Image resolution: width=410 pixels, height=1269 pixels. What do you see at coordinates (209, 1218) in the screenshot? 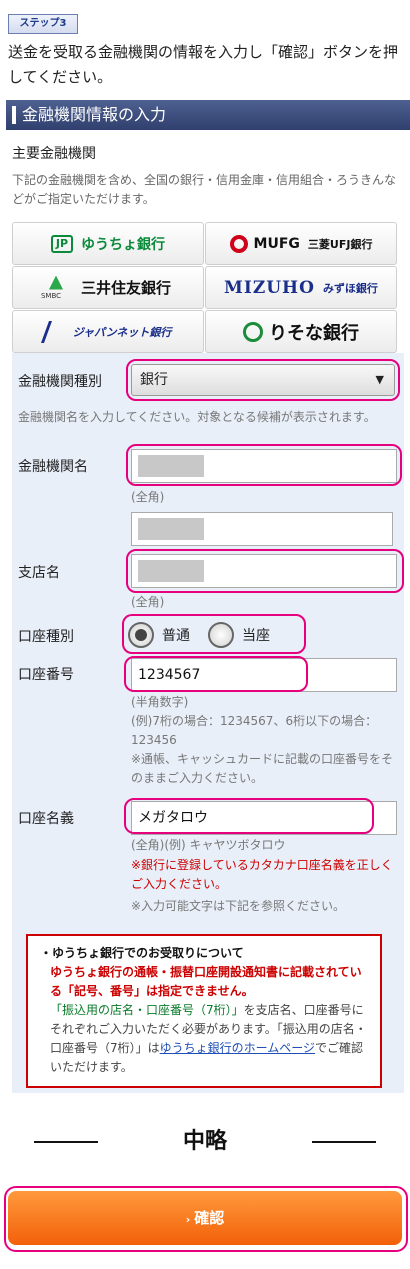
I see `confirm-label: 確認` at bounding box center [209, 1218].